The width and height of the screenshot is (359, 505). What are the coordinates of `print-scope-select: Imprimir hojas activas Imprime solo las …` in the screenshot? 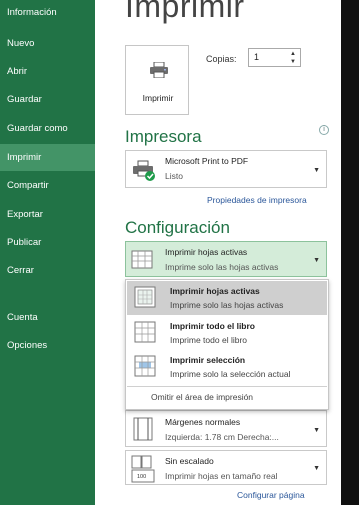 It's located at (226, 259).